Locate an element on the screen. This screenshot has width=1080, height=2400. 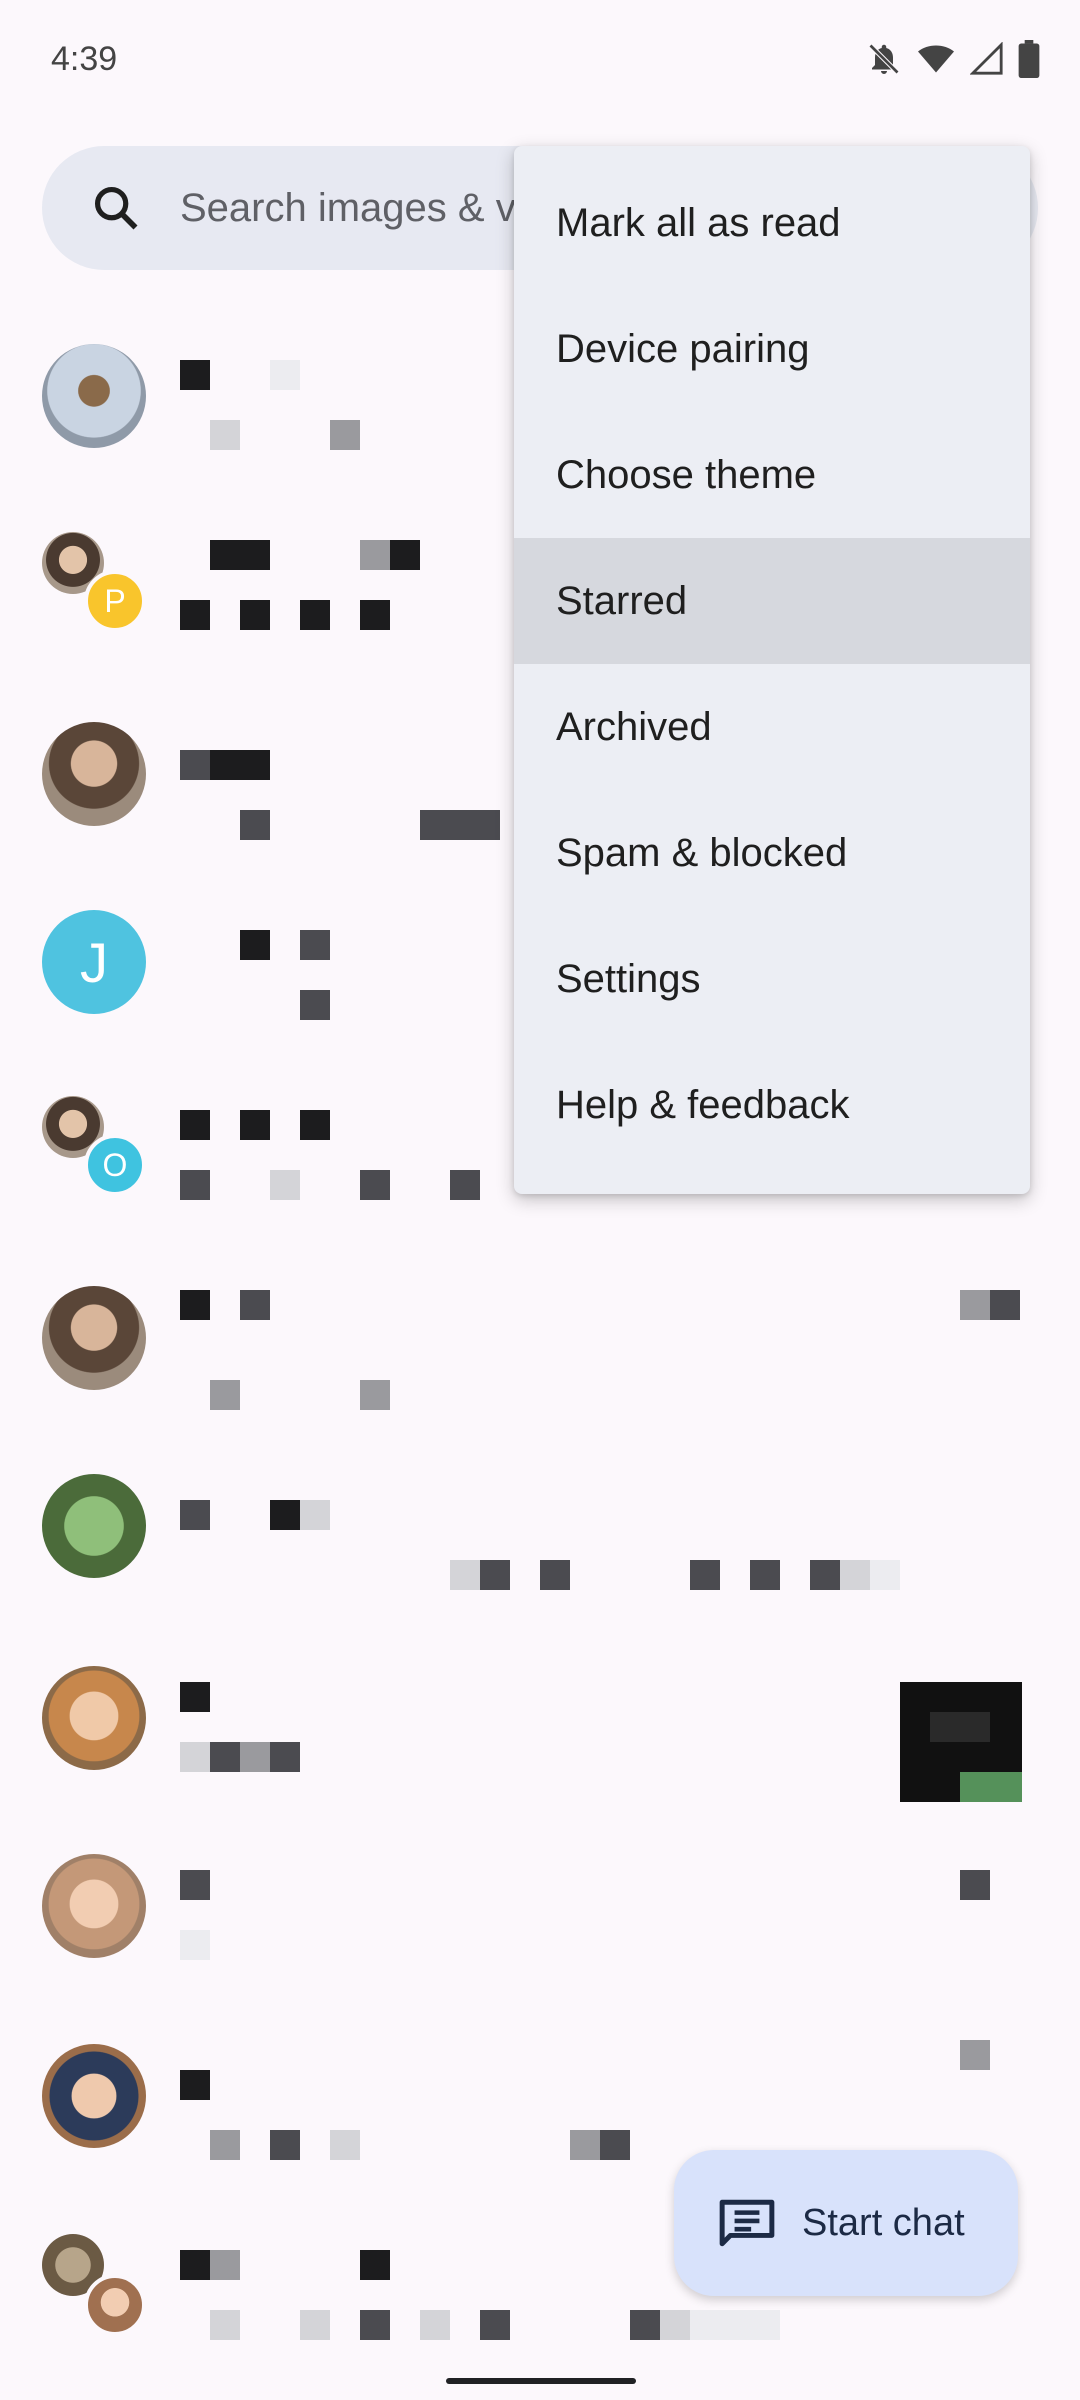
contact-avatar: J is located at coordinates (94, 962).